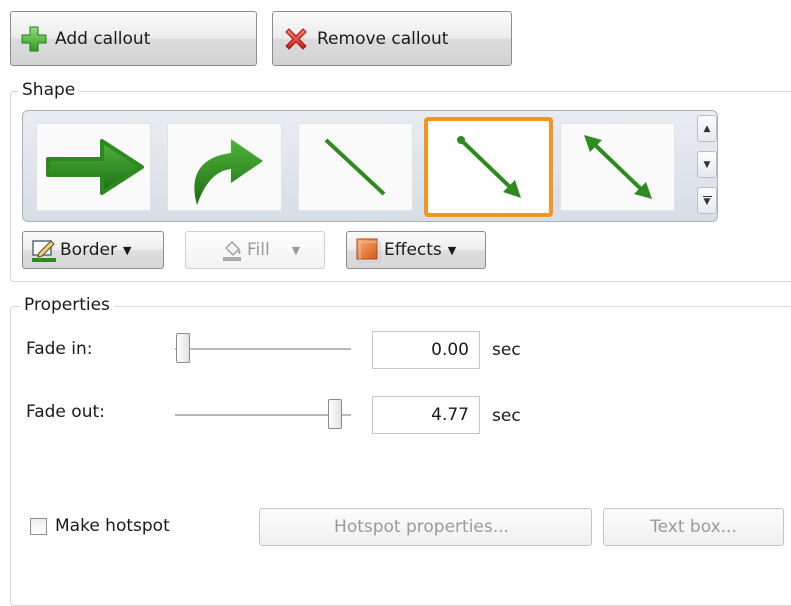  What do you see at coordinates (59, 349) in the screenshot?
I see `fade-in-label: Fade in:` at bounding box center [59, 349].